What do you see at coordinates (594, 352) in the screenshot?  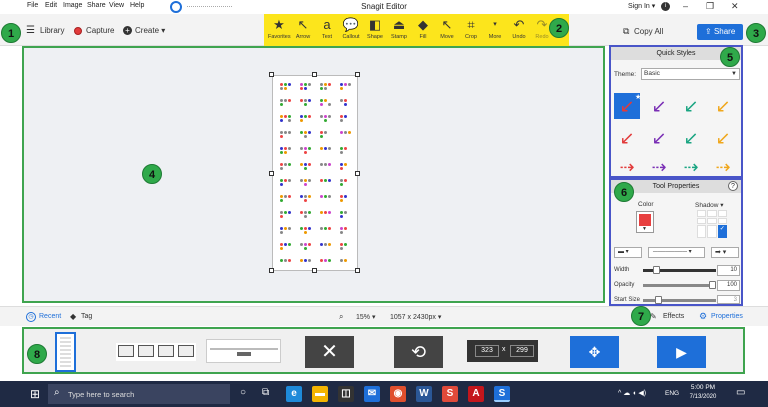 I see `tray-capture-thumbnail: ✥` at bounding box center [594, 352].